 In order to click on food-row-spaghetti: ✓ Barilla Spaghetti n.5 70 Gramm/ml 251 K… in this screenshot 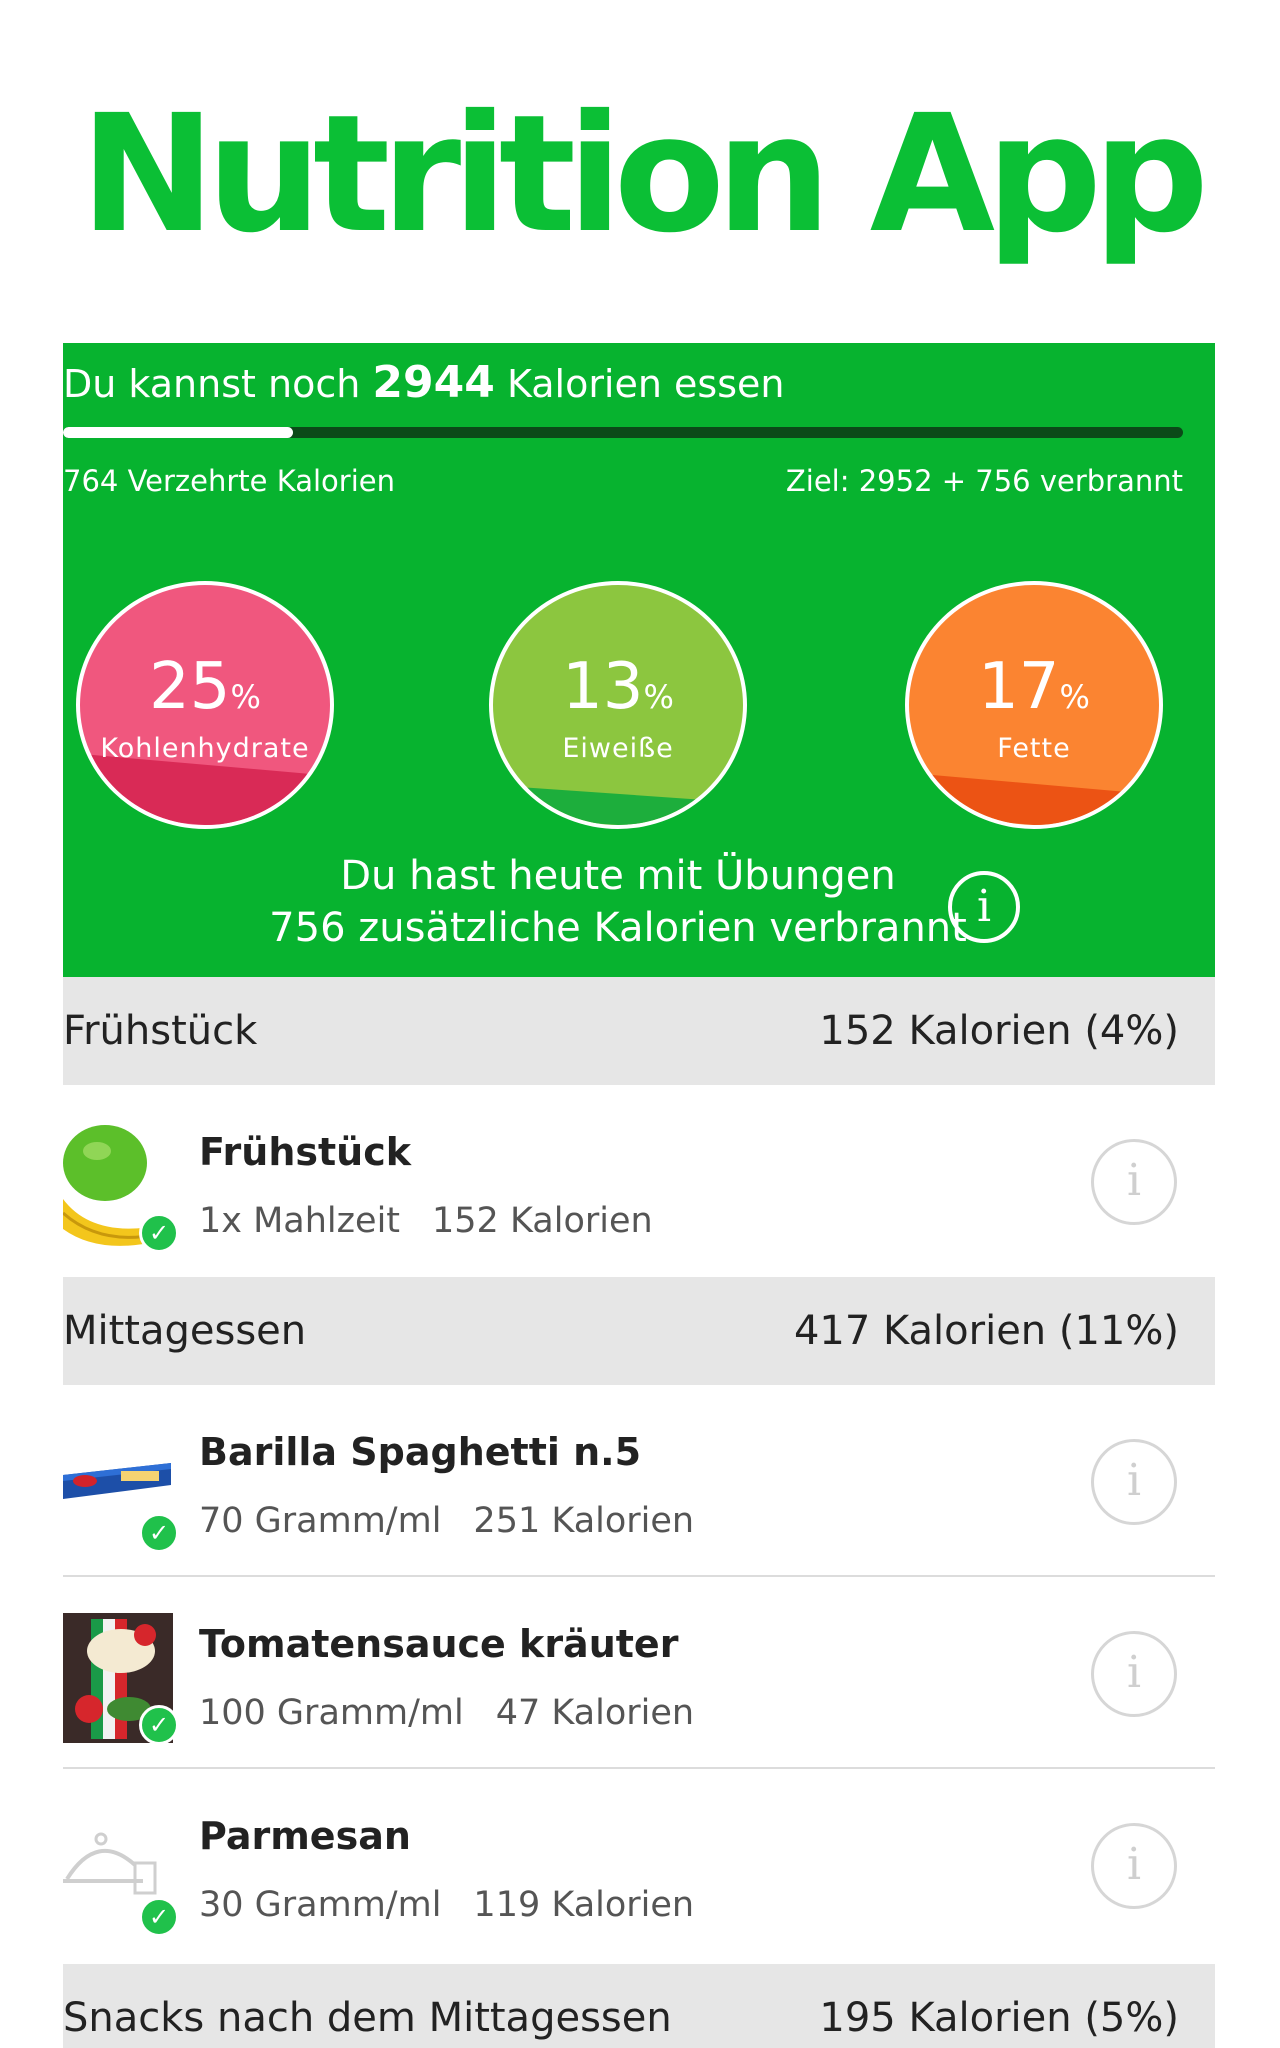, I will do `click(639, 1481)`.